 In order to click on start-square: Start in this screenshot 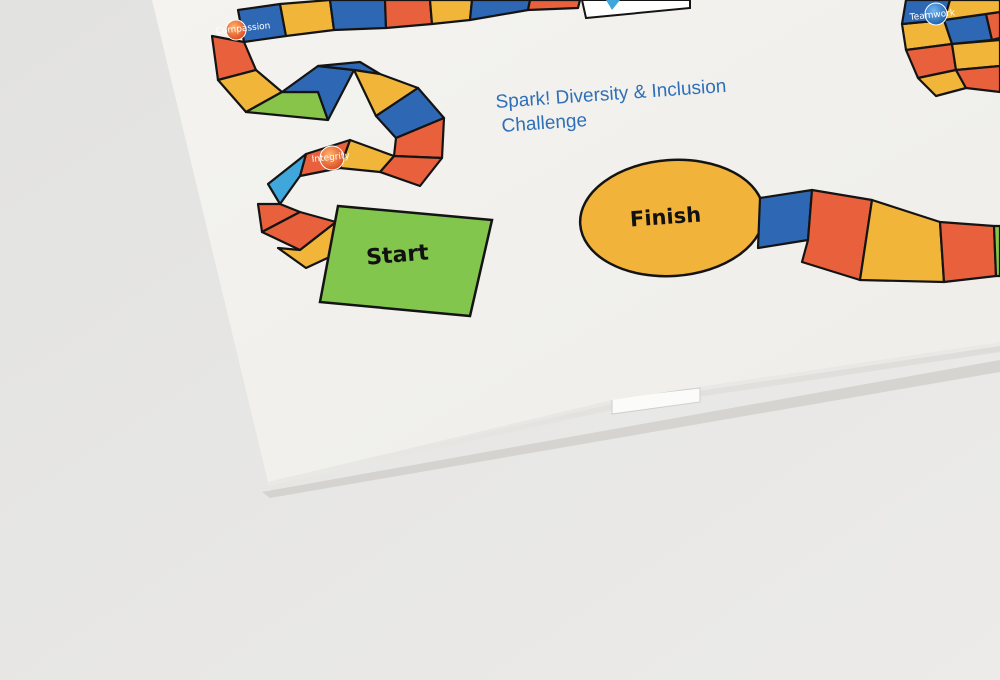, I will do `click(406, 261)`.